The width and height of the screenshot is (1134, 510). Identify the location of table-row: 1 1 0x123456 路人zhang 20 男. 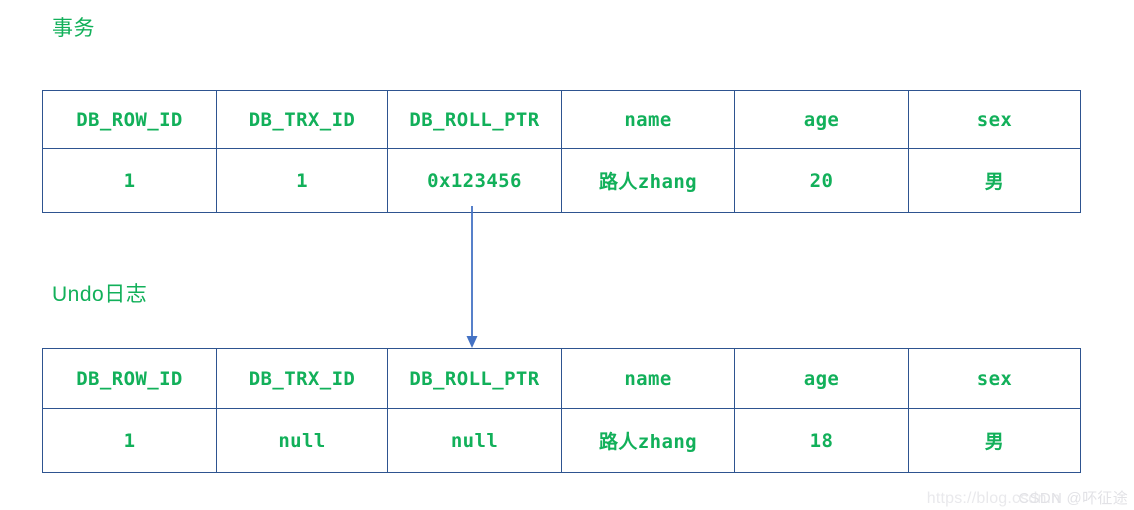
(561, 180).